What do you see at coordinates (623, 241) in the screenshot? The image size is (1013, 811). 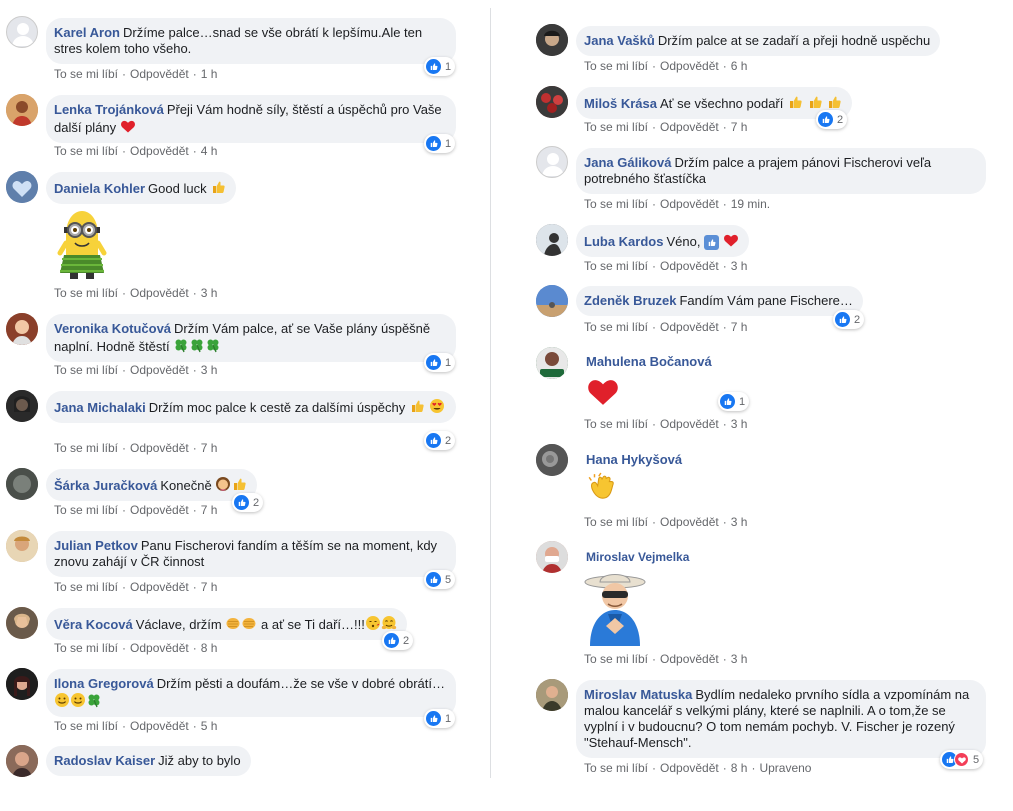 I see `comment-author: Luba Kardos` at bounding box center [623, 241].